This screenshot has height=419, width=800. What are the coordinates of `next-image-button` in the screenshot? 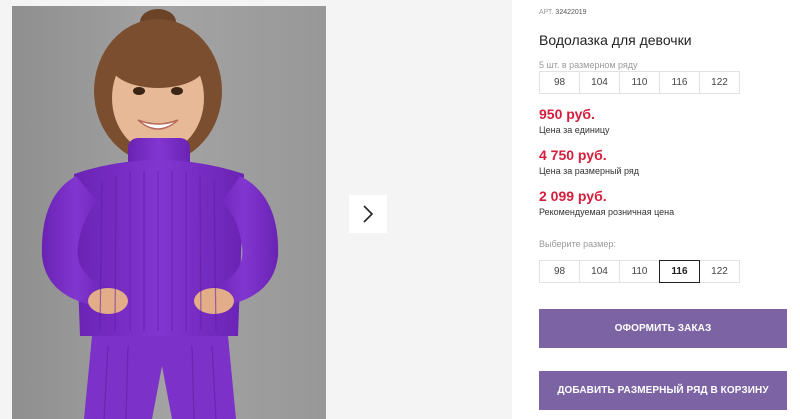 It's located at (368, 214).